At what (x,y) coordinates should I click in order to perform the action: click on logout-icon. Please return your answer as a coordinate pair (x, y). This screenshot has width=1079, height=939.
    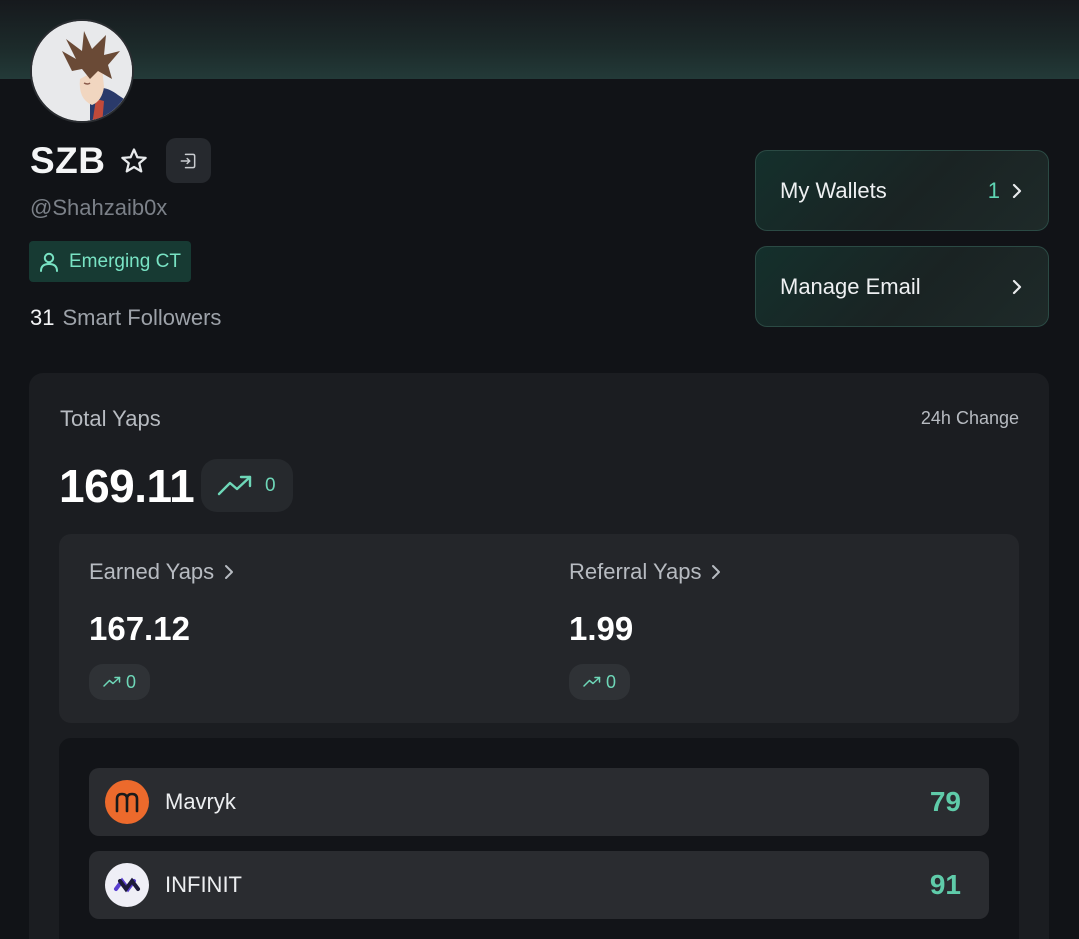
    Looking at the image, I should click on (188, 160).